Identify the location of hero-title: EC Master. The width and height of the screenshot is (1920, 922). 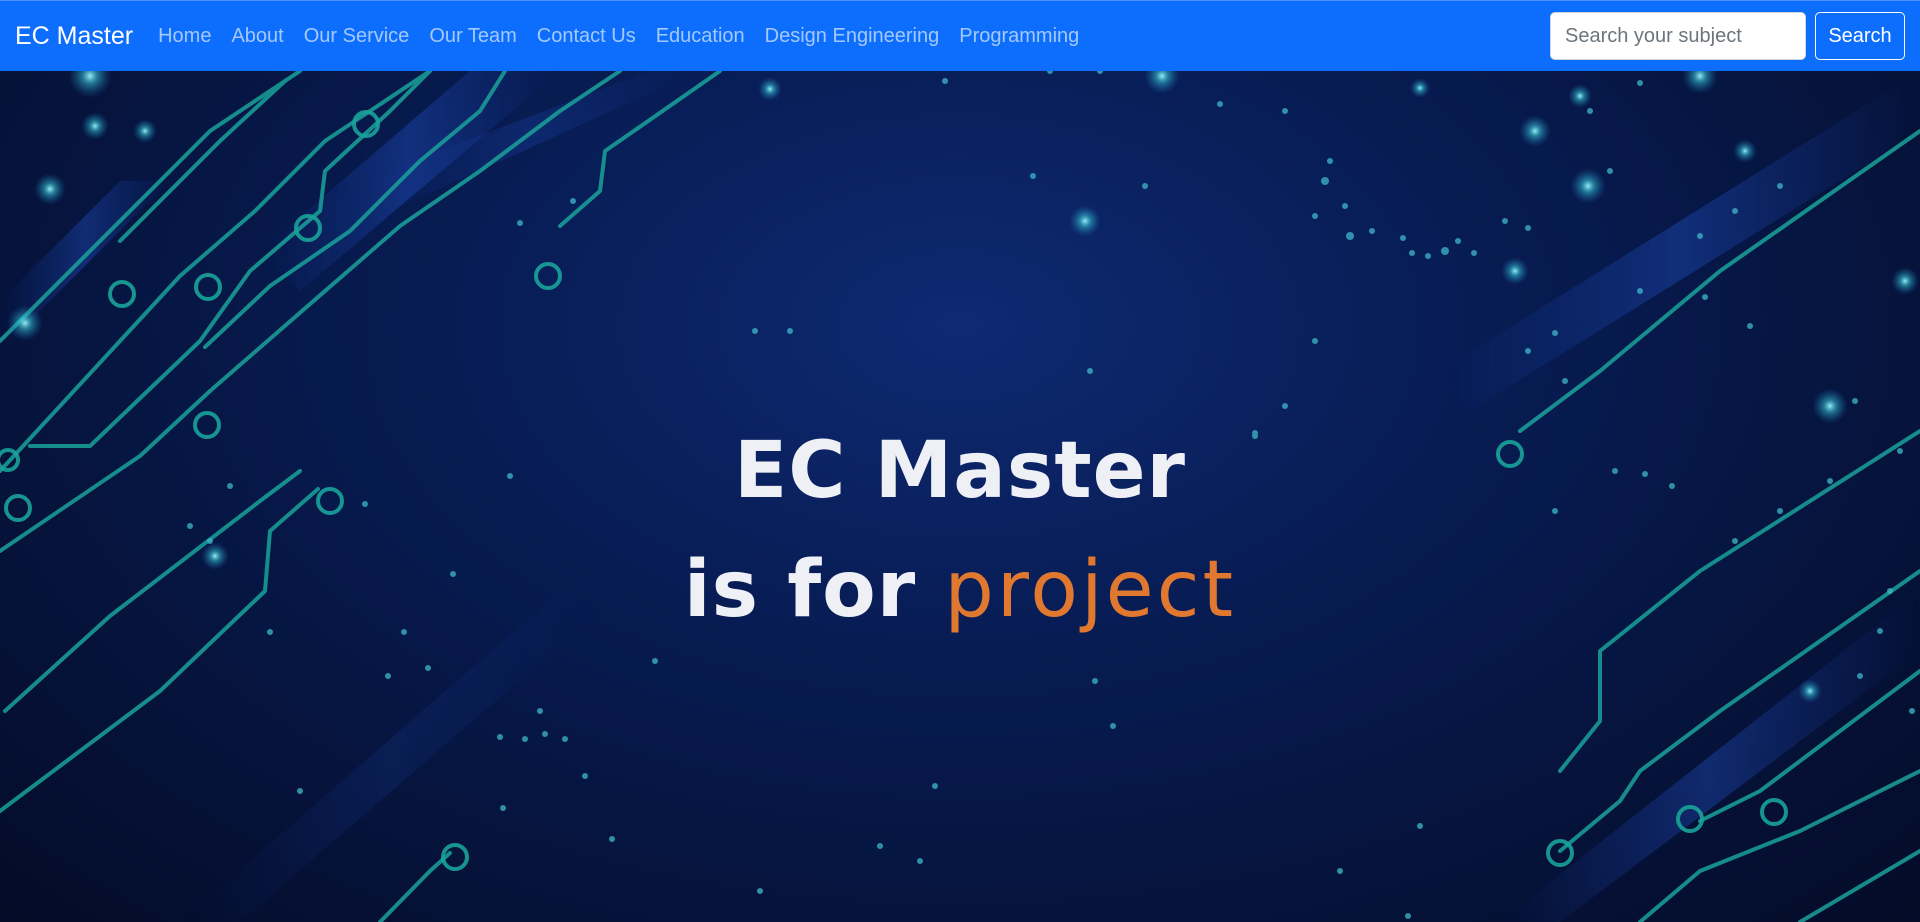
(959, 471).